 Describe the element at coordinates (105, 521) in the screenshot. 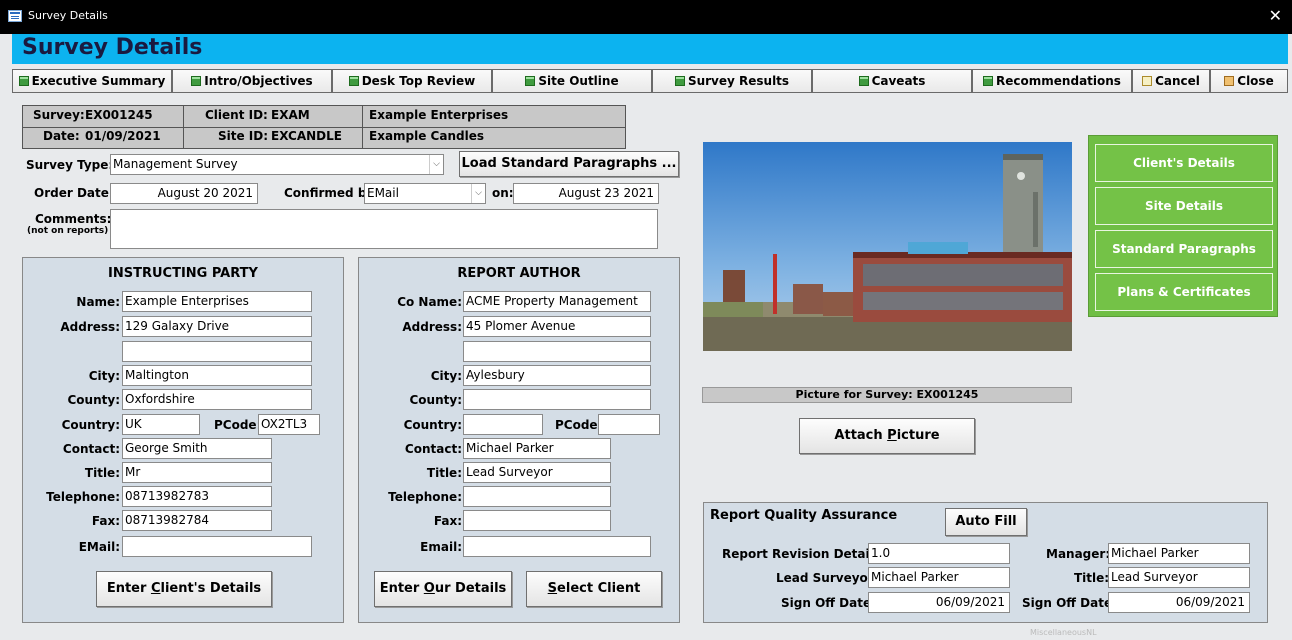

I see `fax-label: Fax:` at that location.